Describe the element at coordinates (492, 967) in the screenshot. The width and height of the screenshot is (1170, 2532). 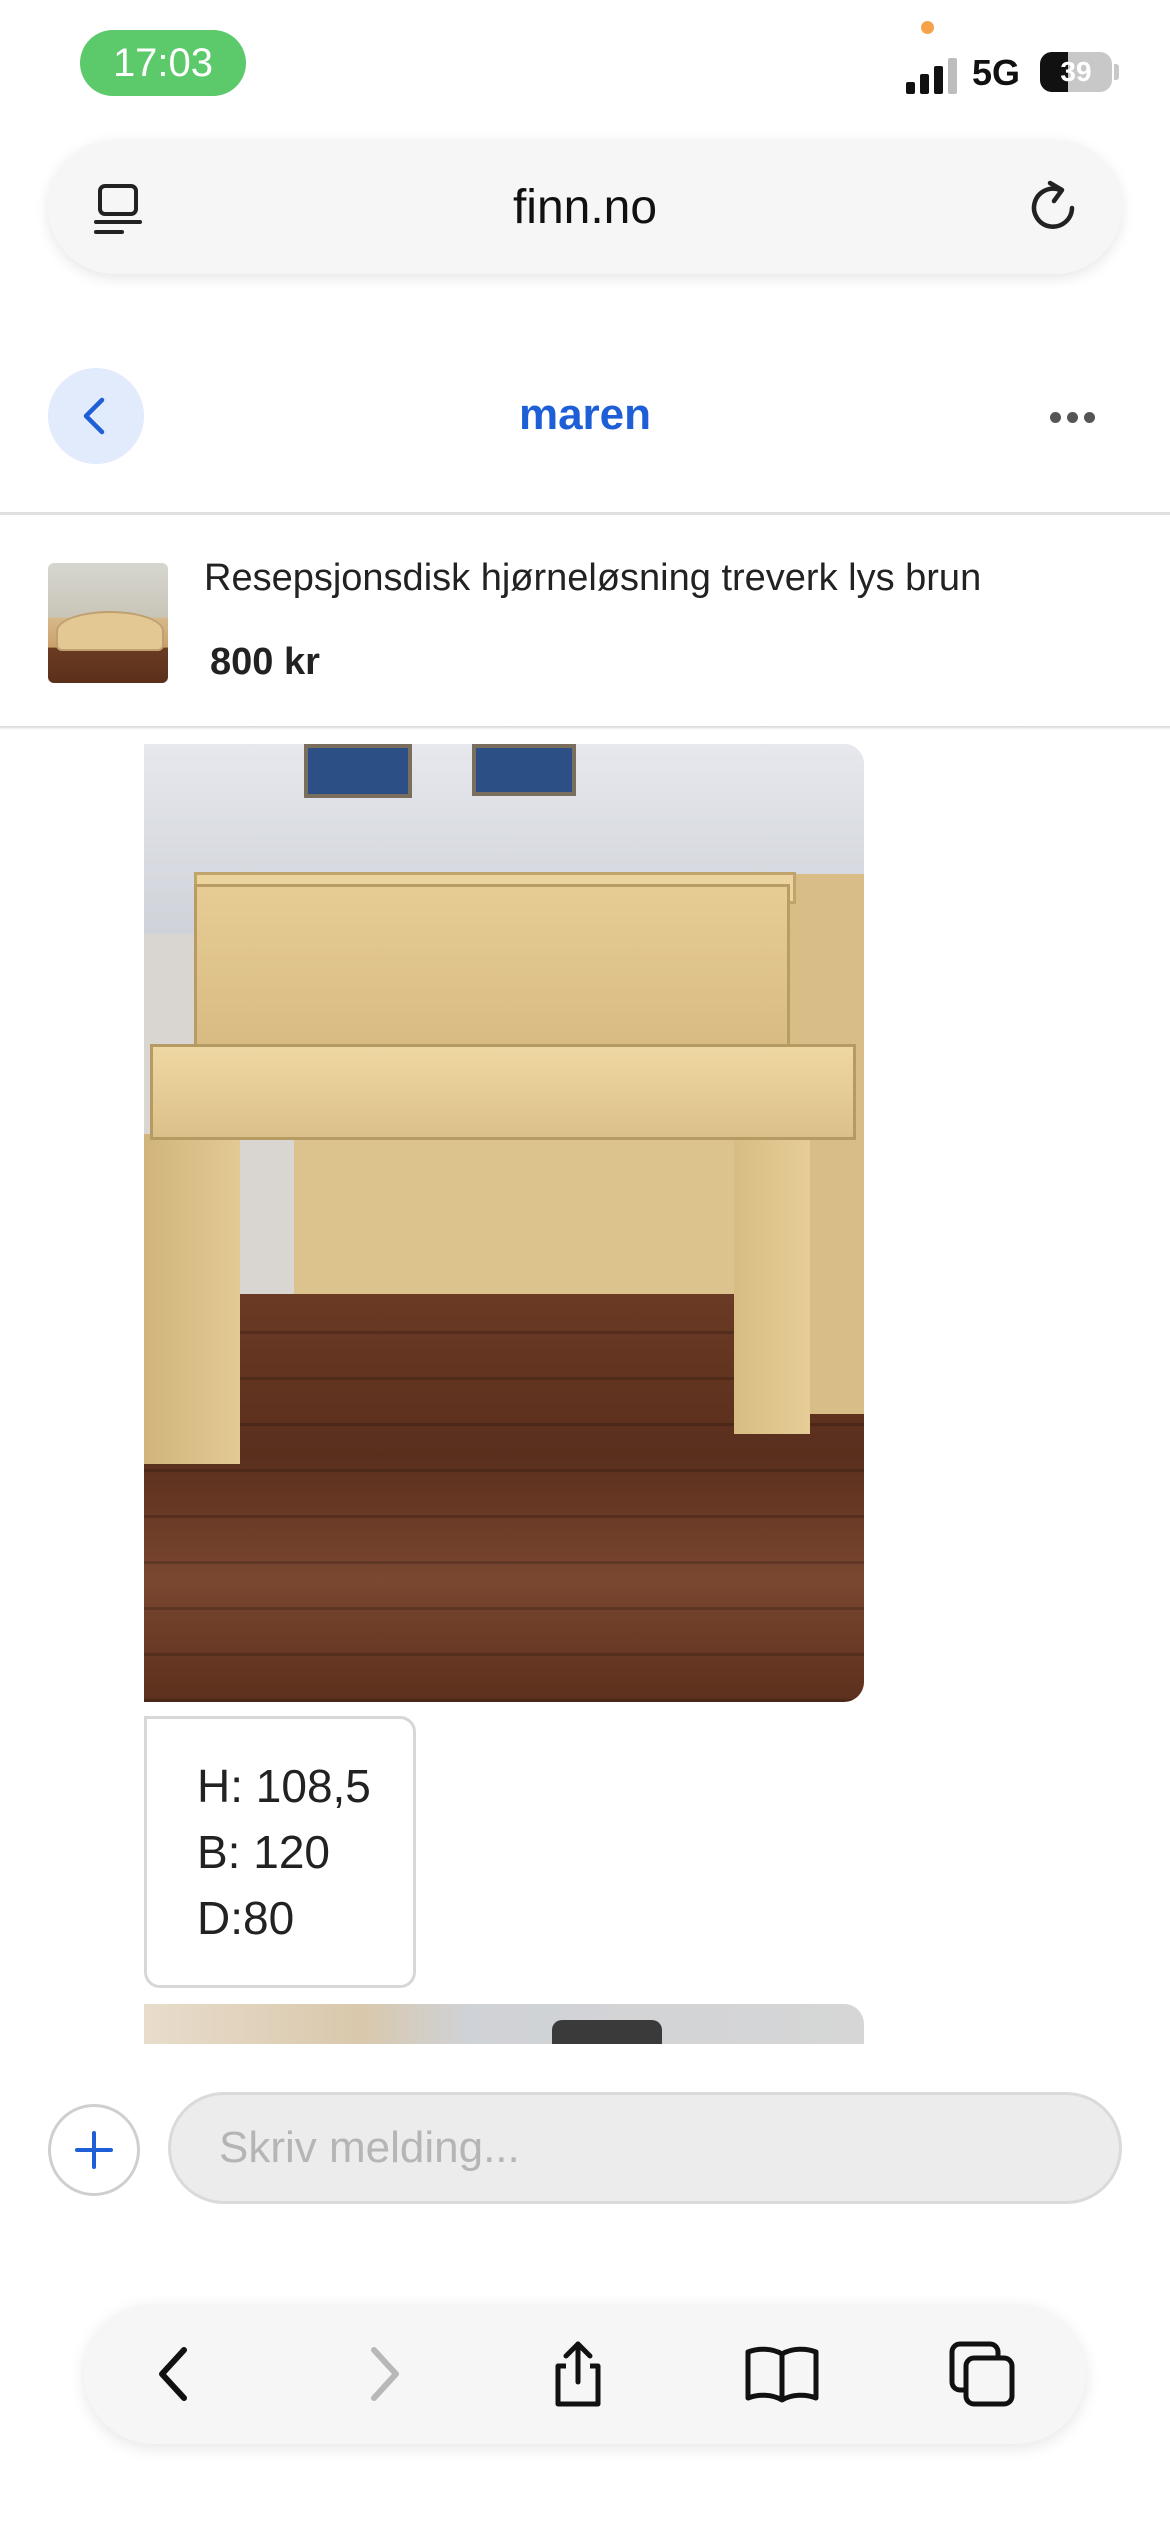
I see `photo-desk-upper` at that location.